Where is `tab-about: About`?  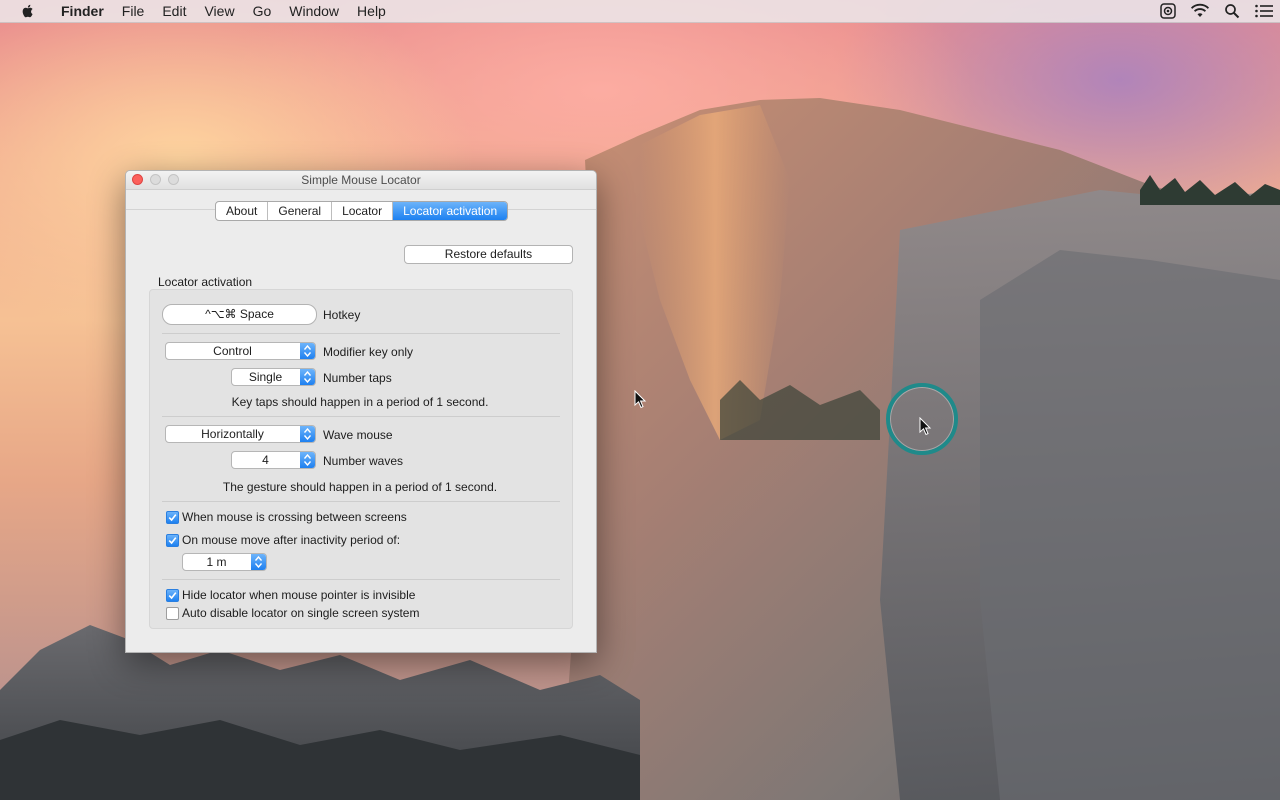 tab-about: About is located at coordinates (242, 211).